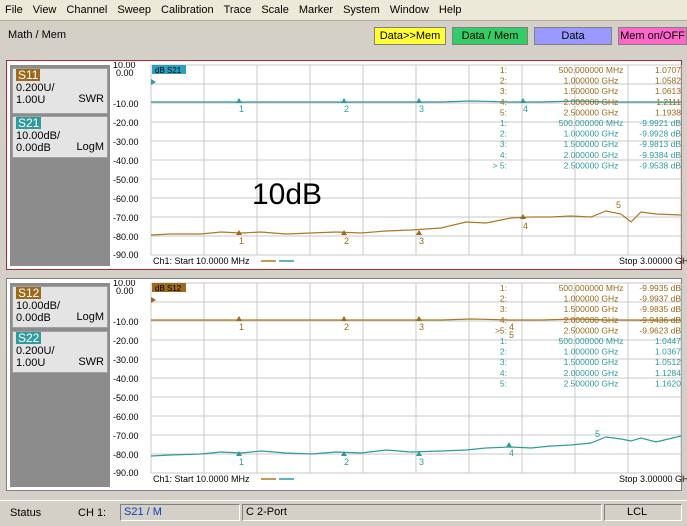  What do you see at coordinates (33, 148) in the screenshot?
I see `trace-ref-s21: 0.00dB` at bounding box center [33, 148].